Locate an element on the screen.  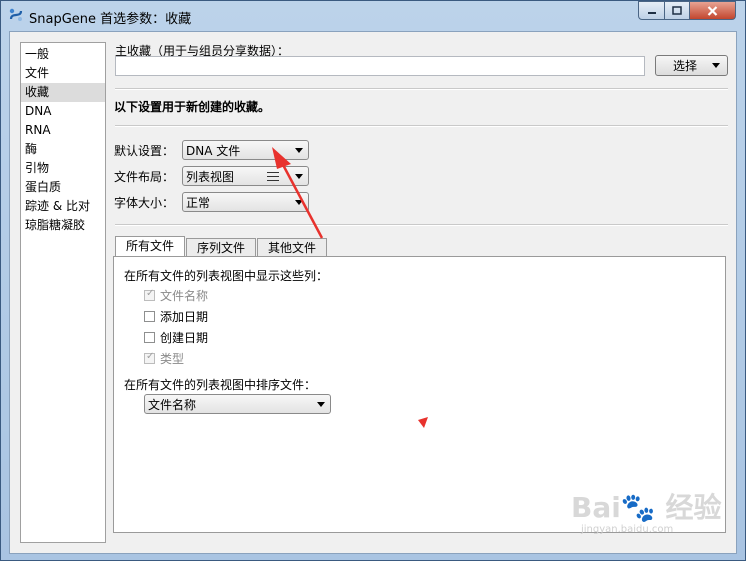
annotation-arrow is located at coordinates (350, 287).